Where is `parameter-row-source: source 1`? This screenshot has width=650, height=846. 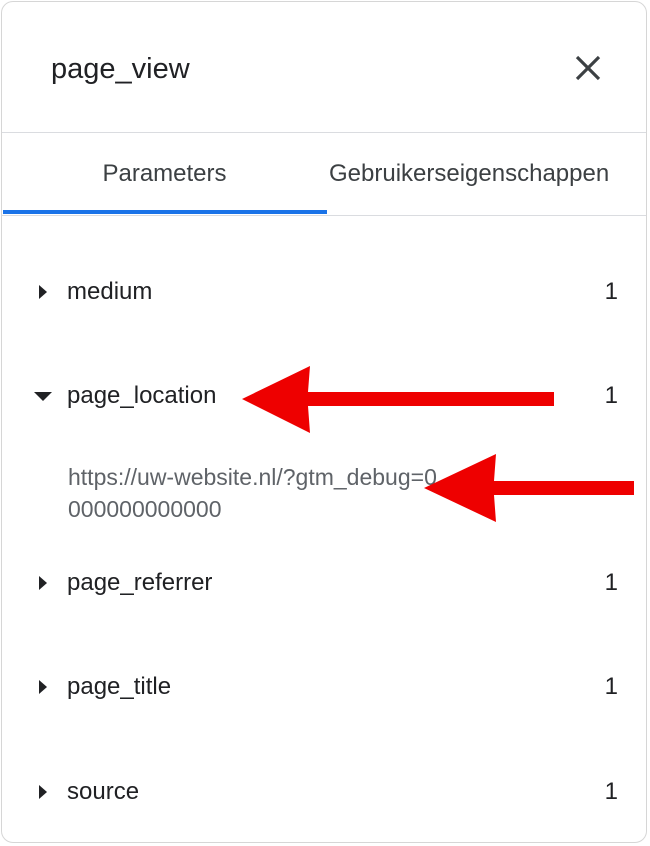
parameter-row-source: source 1 is located at coordinates (324, 792).